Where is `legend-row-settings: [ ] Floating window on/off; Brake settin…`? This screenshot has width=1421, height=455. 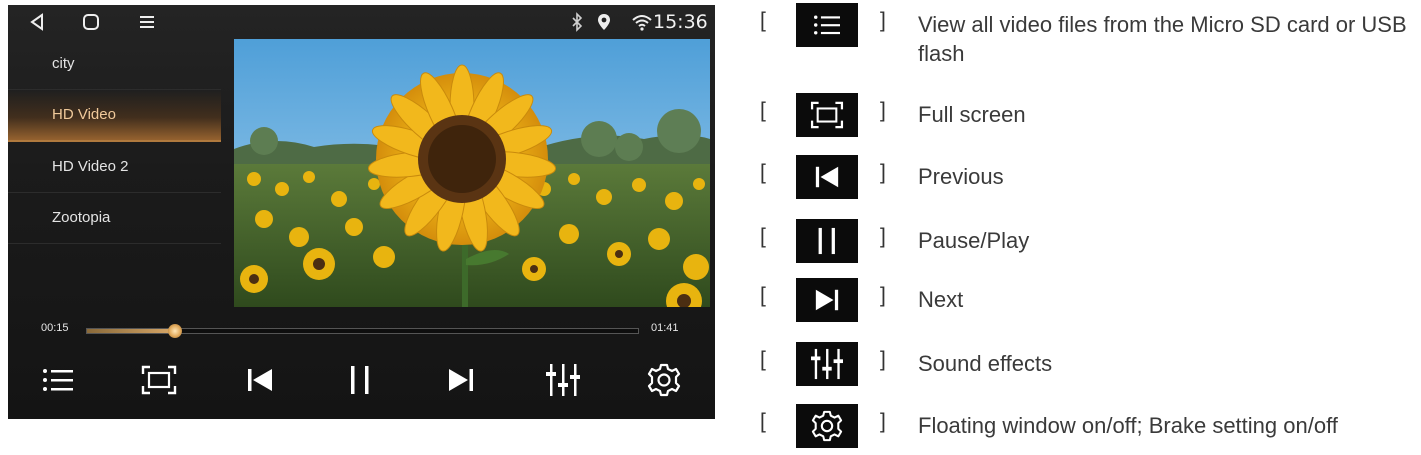 legend-row-settings: [ ] Floating window on/off; Brake settin… is located at coordinates (1090, 426).